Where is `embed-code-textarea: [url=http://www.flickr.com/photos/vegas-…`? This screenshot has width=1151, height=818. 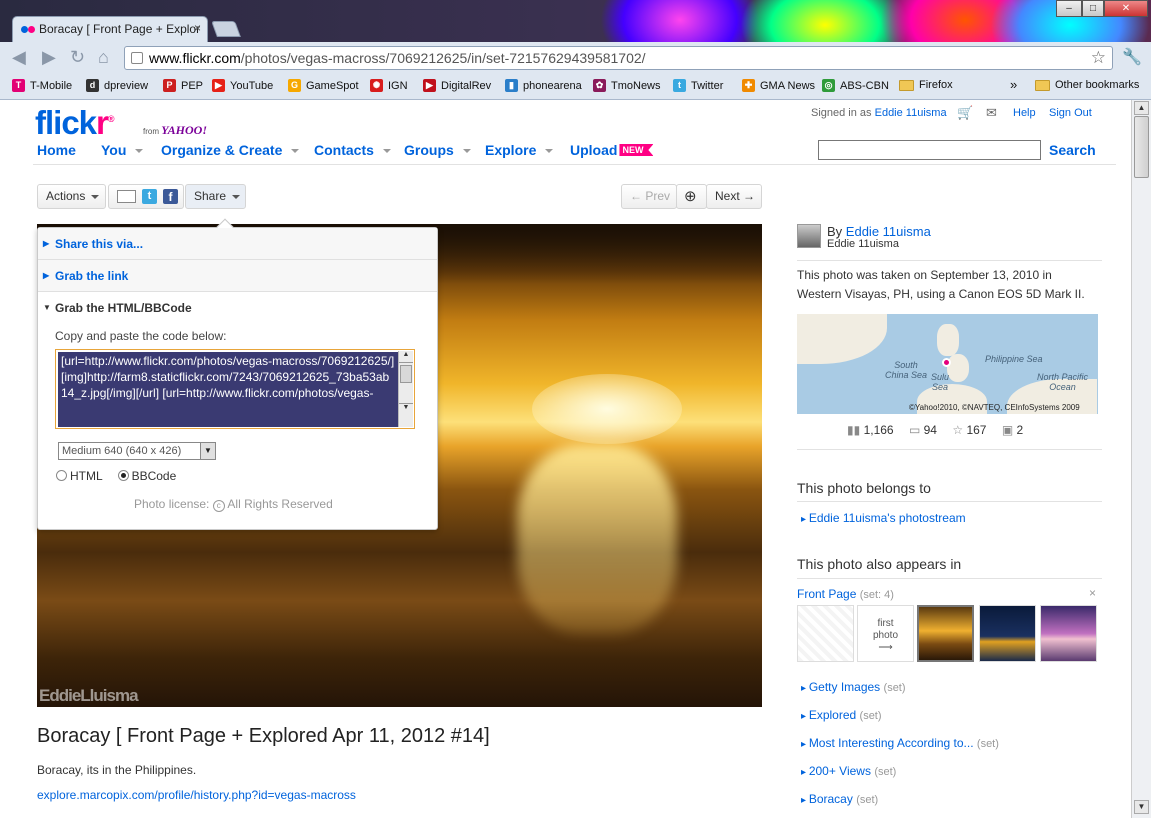
embed-code-textarea: [url=http://www.flickr.com/photos/vegas-… is located at coordinates (235, 389).